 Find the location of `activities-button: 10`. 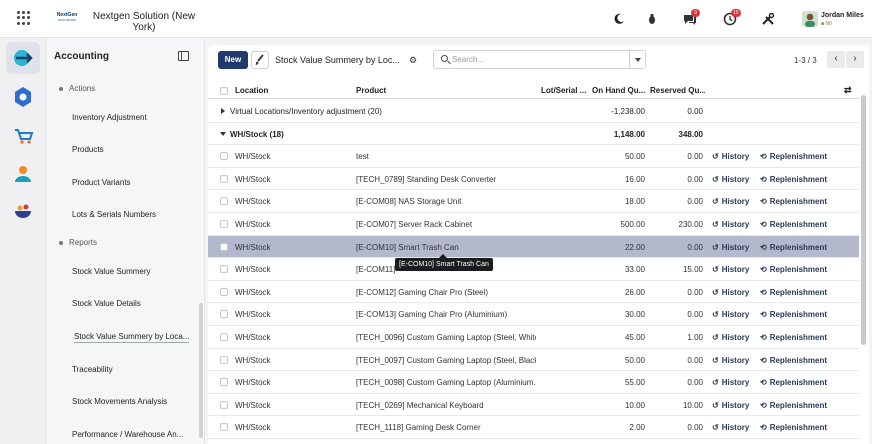

activities-button: 10 is located at coordinates (732, 17).